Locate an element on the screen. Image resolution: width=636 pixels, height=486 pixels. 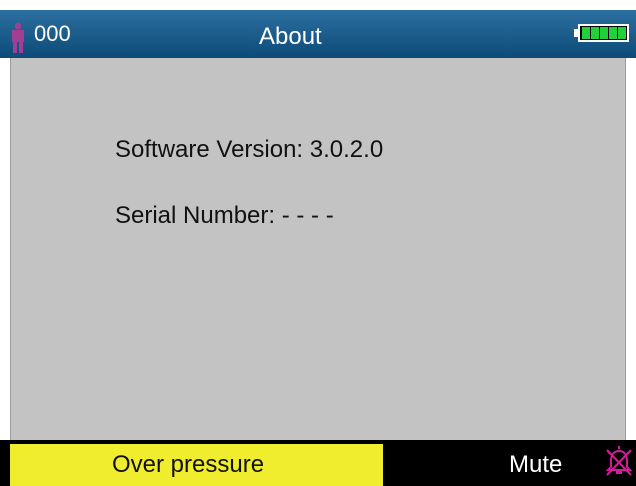
alarm-muted-icon is located at coordinates (619, 462).